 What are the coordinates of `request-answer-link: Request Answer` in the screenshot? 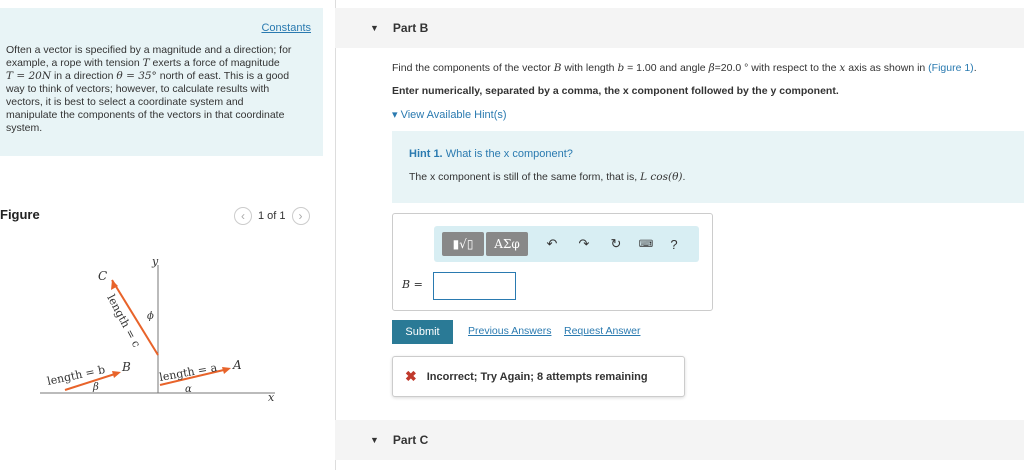 It's located at (602, 331).